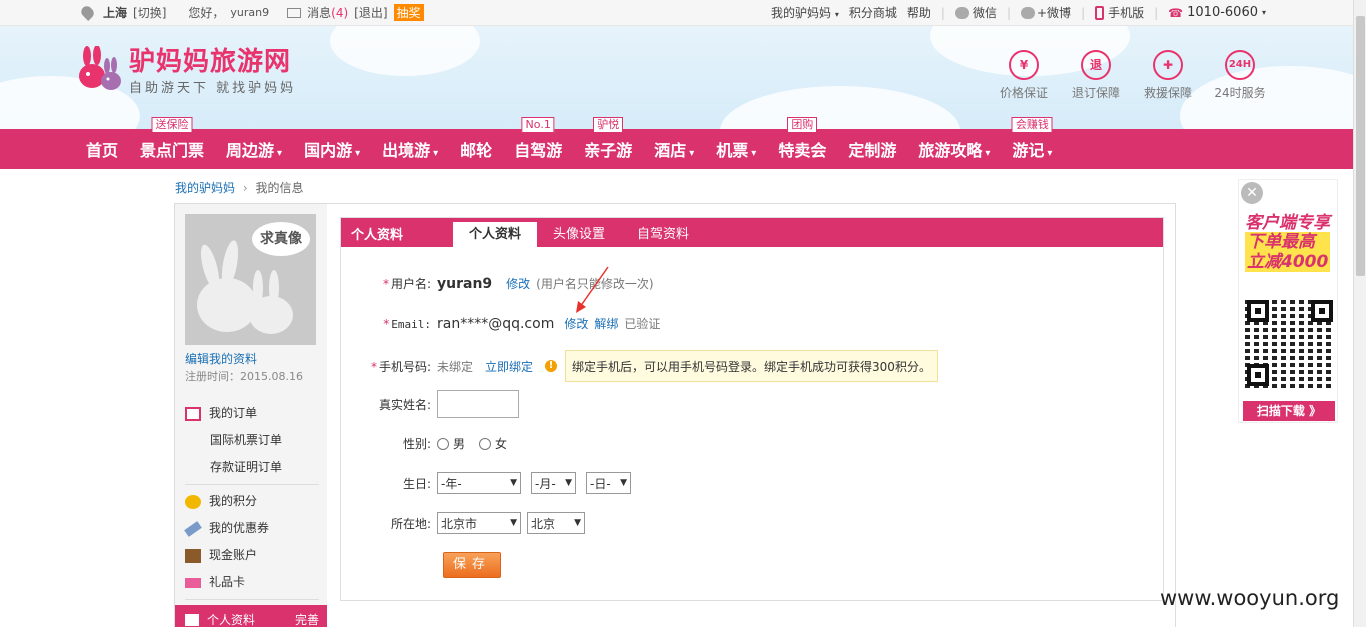 Image resolution: width=1366 pixels, height=627 pixels. I want to click on username-label: 用户名:, so click(410, 284).